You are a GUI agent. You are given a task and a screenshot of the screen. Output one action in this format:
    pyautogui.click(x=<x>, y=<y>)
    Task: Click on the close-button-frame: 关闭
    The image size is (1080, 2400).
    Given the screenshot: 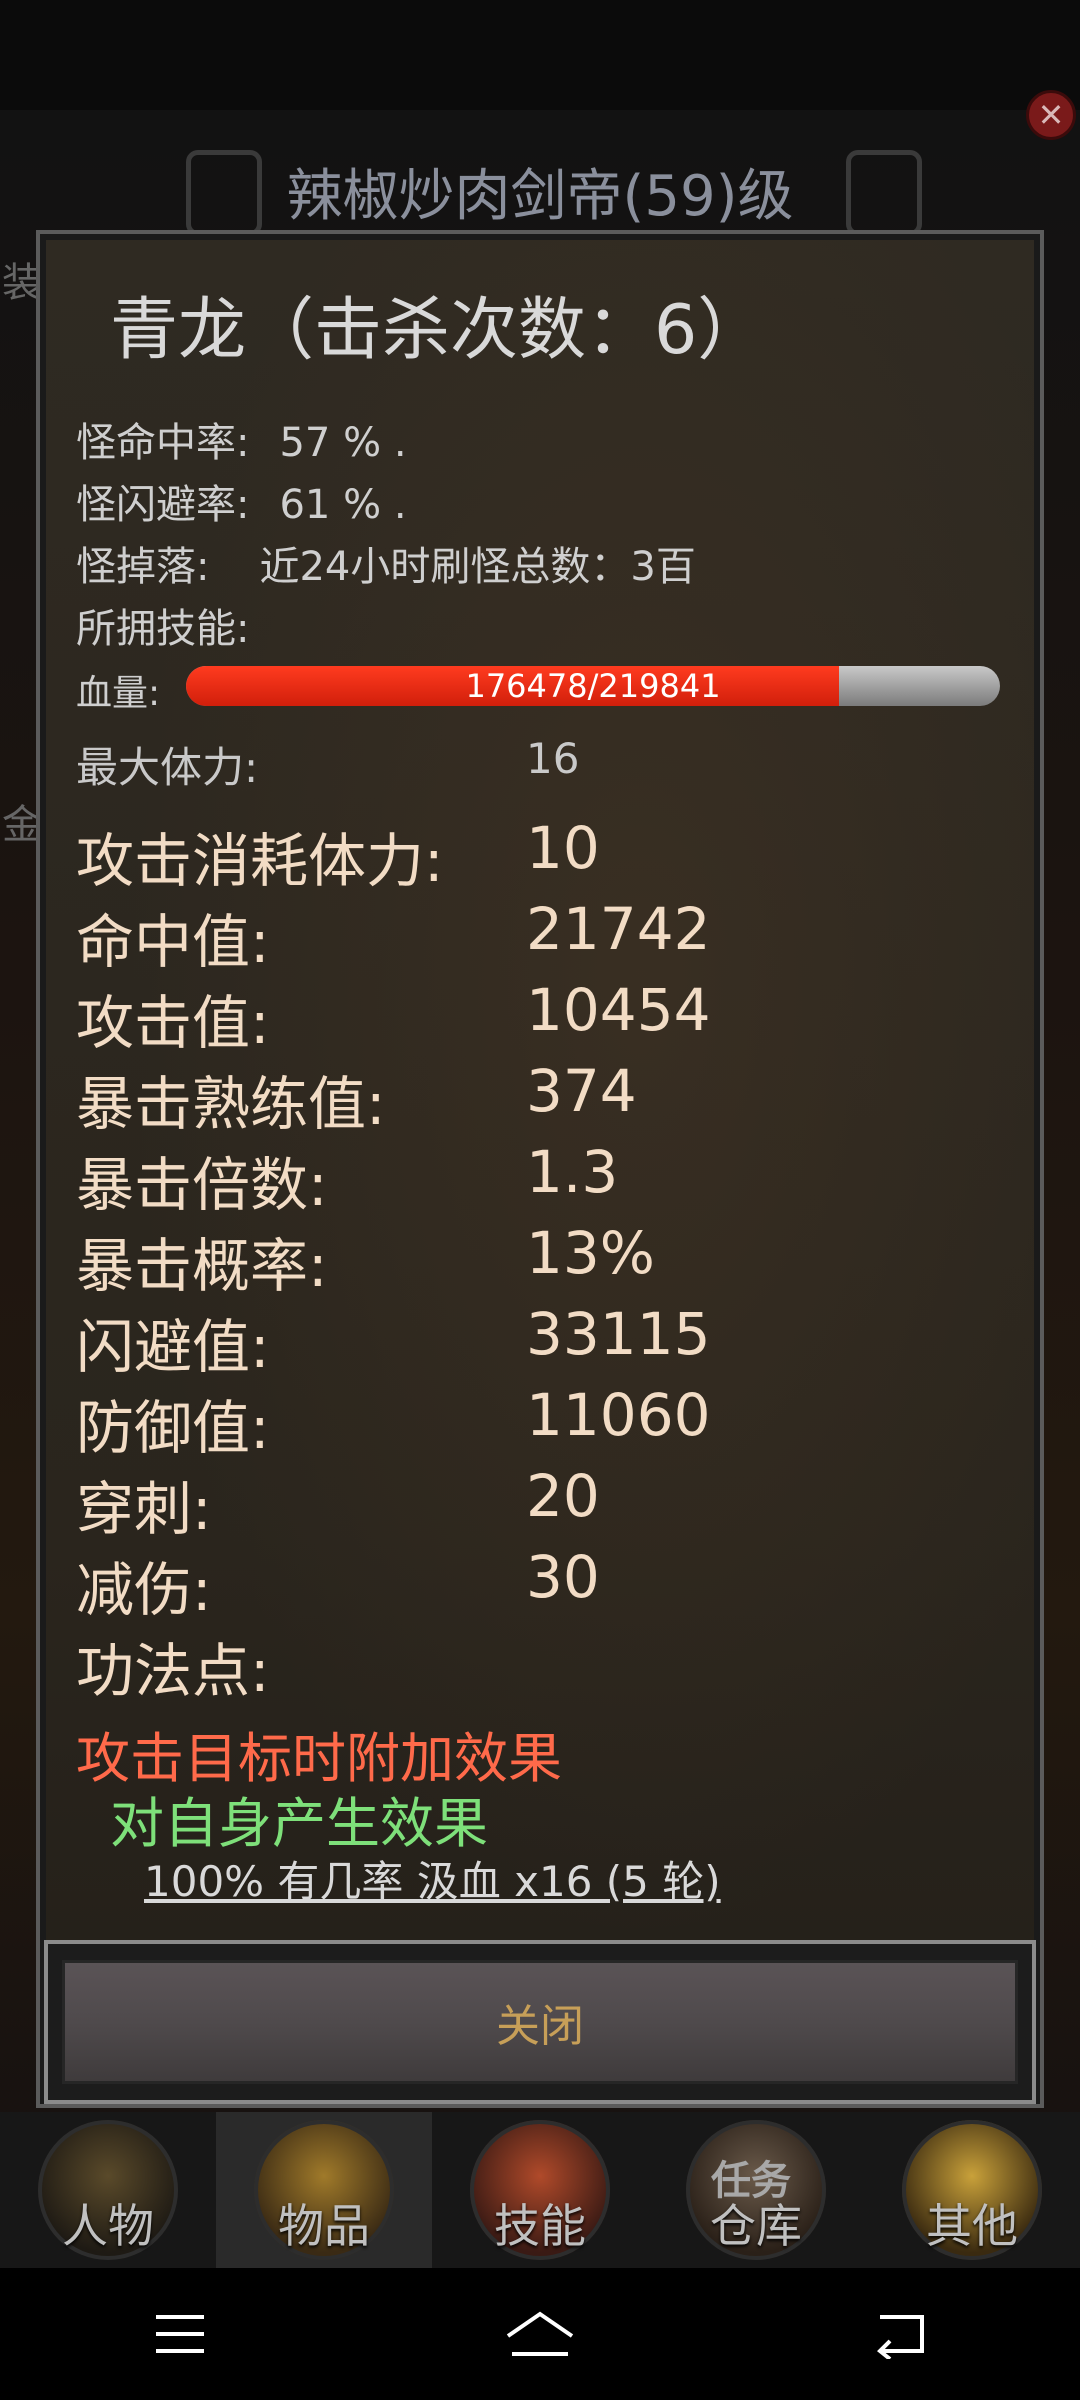 What is the action you would take?
    pyautogui.click(x=540, y=2022)
    